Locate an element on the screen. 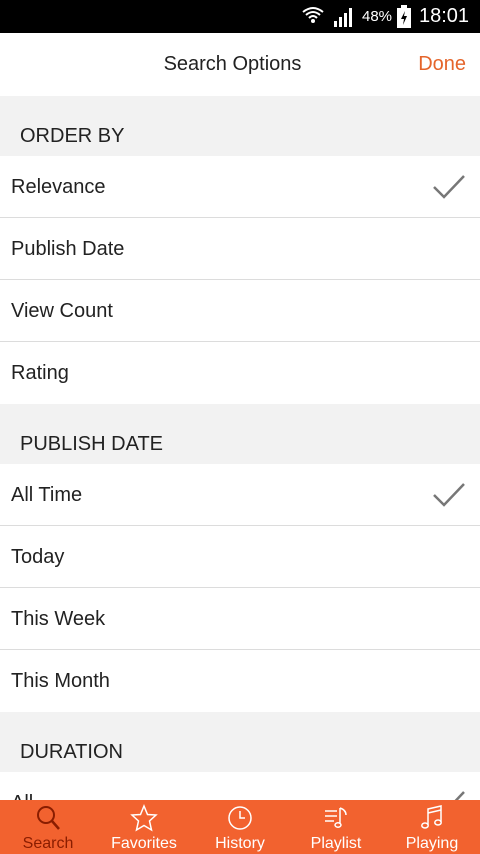 The height and width of the screenshot is (854, 480). music-note-icon is located at coordinates (431, 817).